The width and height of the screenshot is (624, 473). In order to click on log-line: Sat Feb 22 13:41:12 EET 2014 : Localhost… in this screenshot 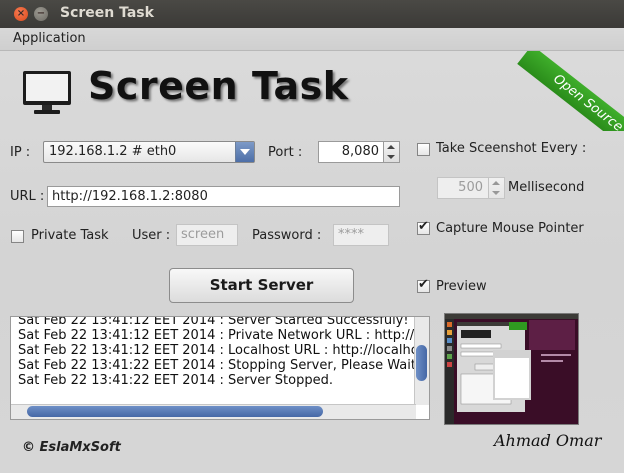, I will do `click(224, 350)`.